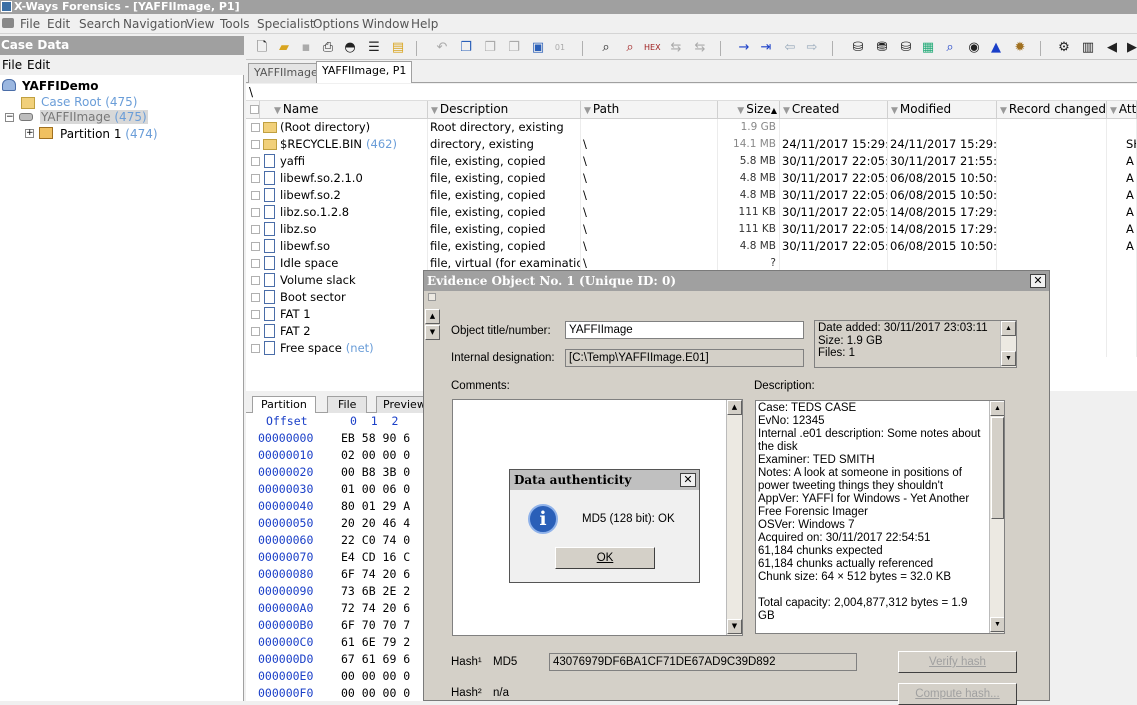  What do you see at coordinates (606, 48) in the screenshot?
I see `find-text-icon: ⌕` at bounding box center [606, 48].